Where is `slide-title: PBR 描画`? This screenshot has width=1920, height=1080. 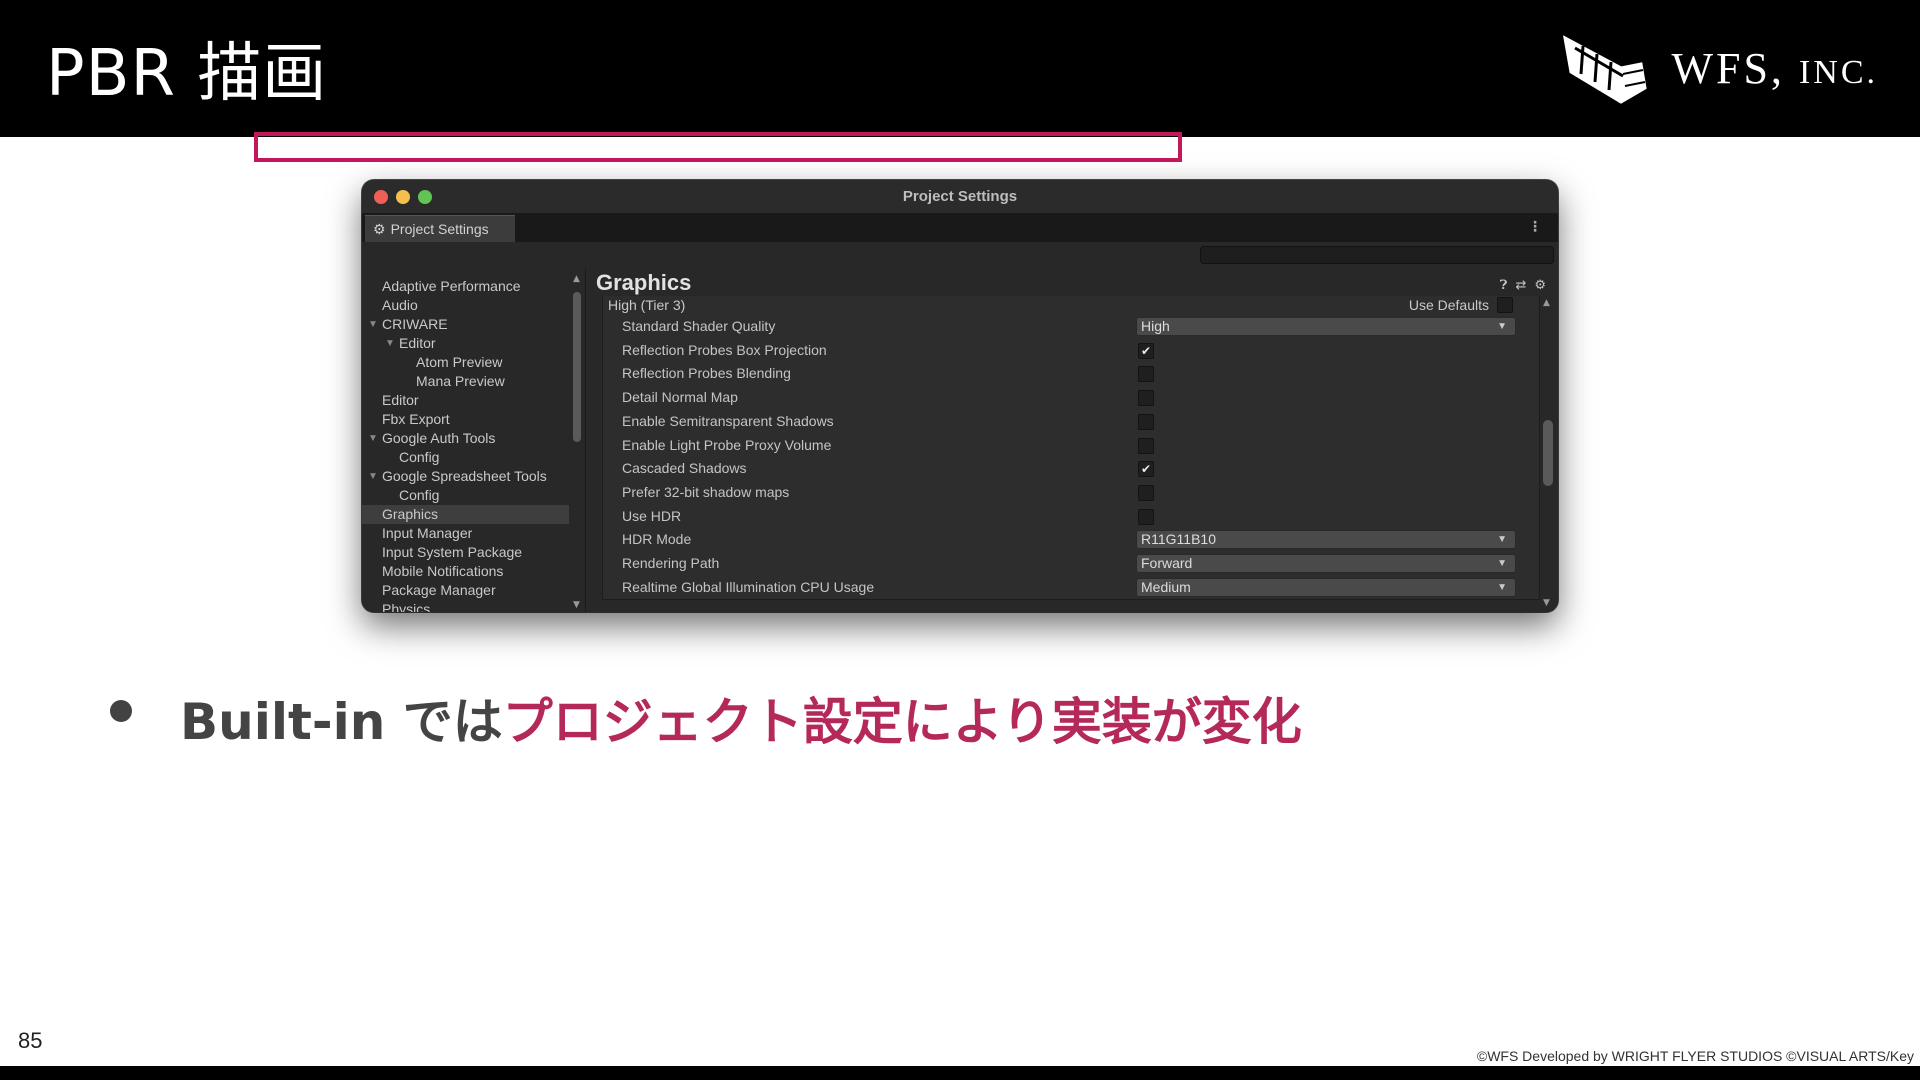 slide-title: PBR 描画 is located at coordinates (187, 74).